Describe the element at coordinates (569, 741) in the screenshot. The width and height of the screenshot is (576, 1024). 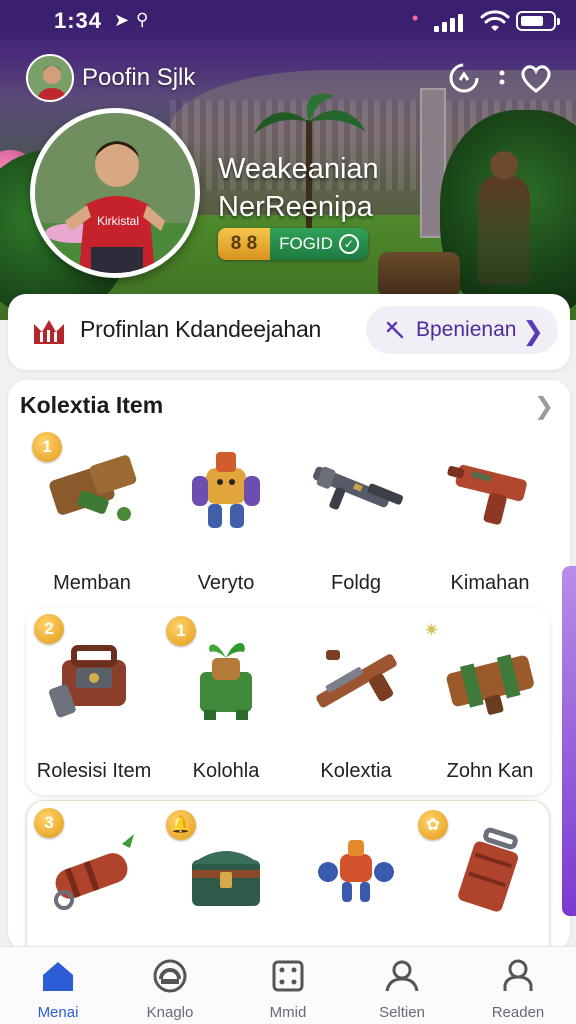
I see `side-panel-edge` at that location.